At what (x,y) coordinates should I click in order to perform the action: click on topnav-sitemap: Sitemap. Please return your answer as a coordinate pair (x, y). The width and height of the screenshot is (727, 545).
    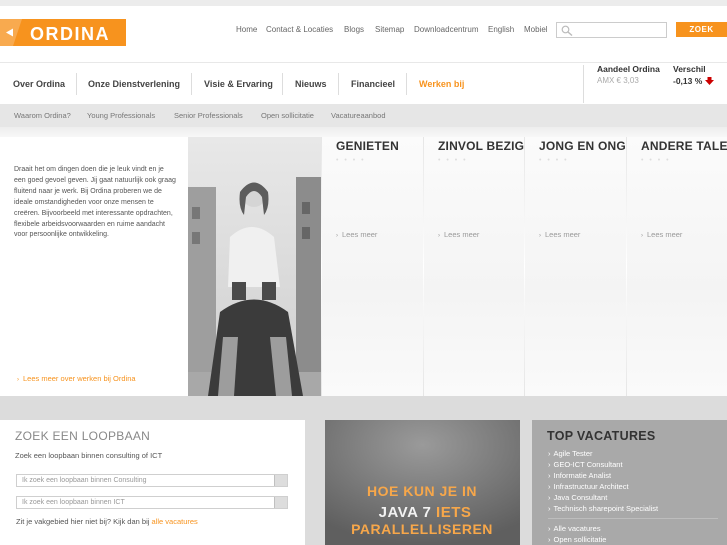
    Looking at the image, I should click on (389, 29).